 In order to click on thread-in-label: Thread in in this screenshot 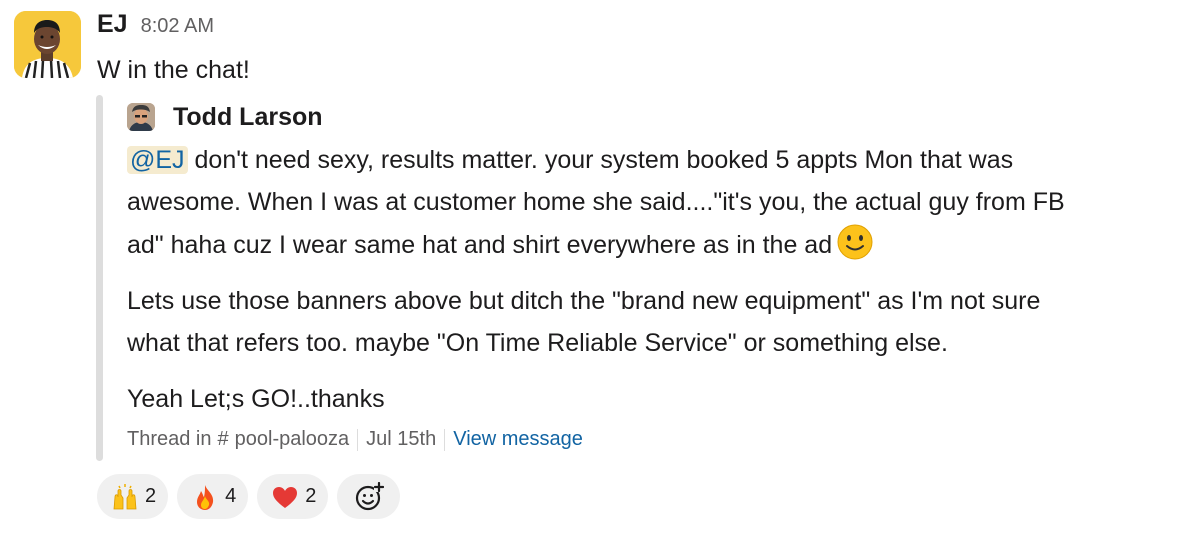, I will do `click(169, 439)`.